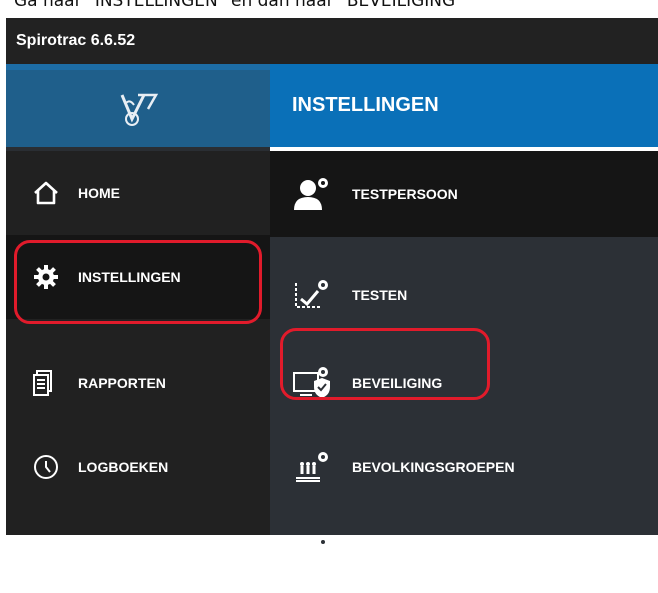 The height and width of the screenshot is (593, 658). I want to click on submenu-item-label: BEVEILIGING, so click(397, 383).